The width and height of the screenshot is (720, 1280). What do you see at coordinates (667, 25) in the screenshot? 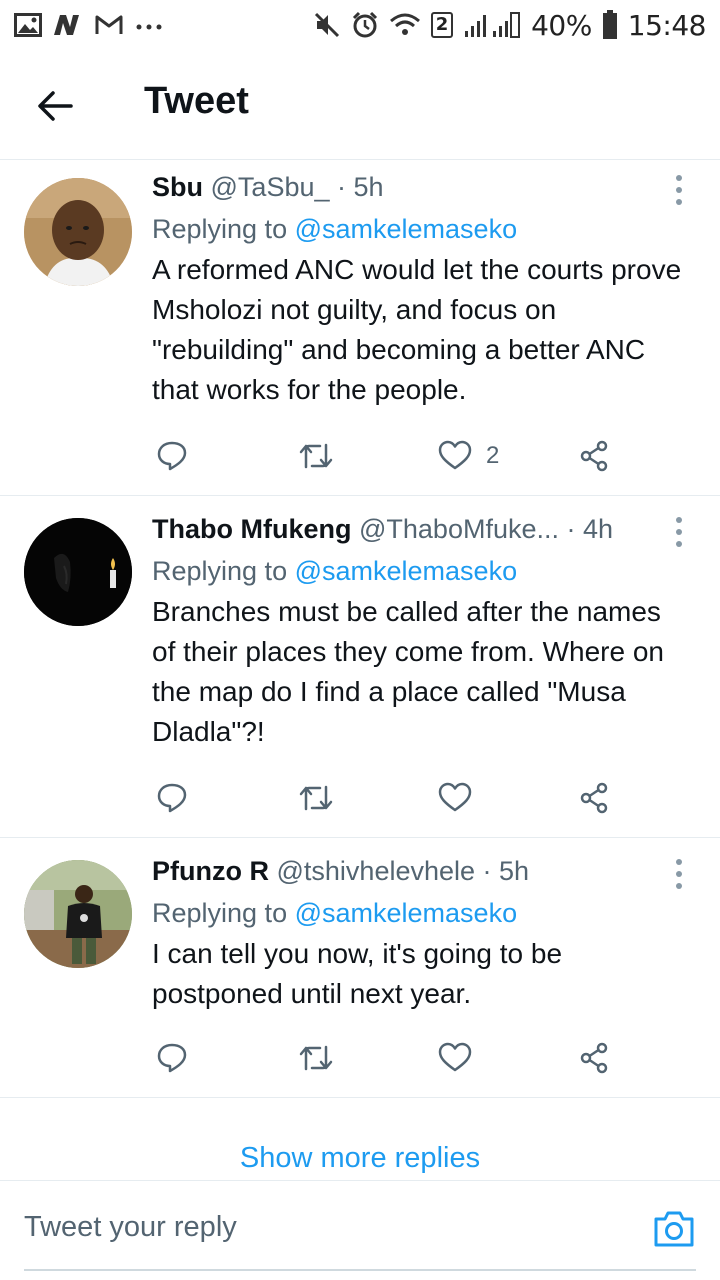
I see `clock: 15:48` at bounding box center [667, 25].